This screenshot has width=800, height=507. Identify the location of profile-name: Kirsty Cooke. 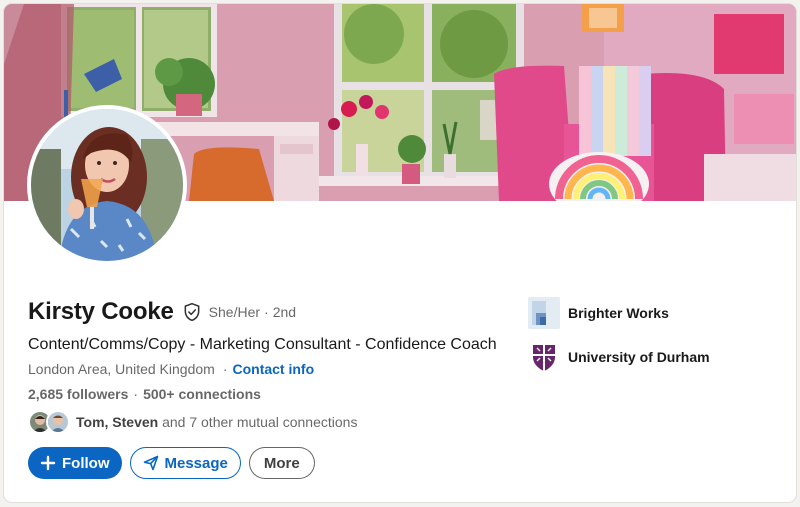
(101, 311).